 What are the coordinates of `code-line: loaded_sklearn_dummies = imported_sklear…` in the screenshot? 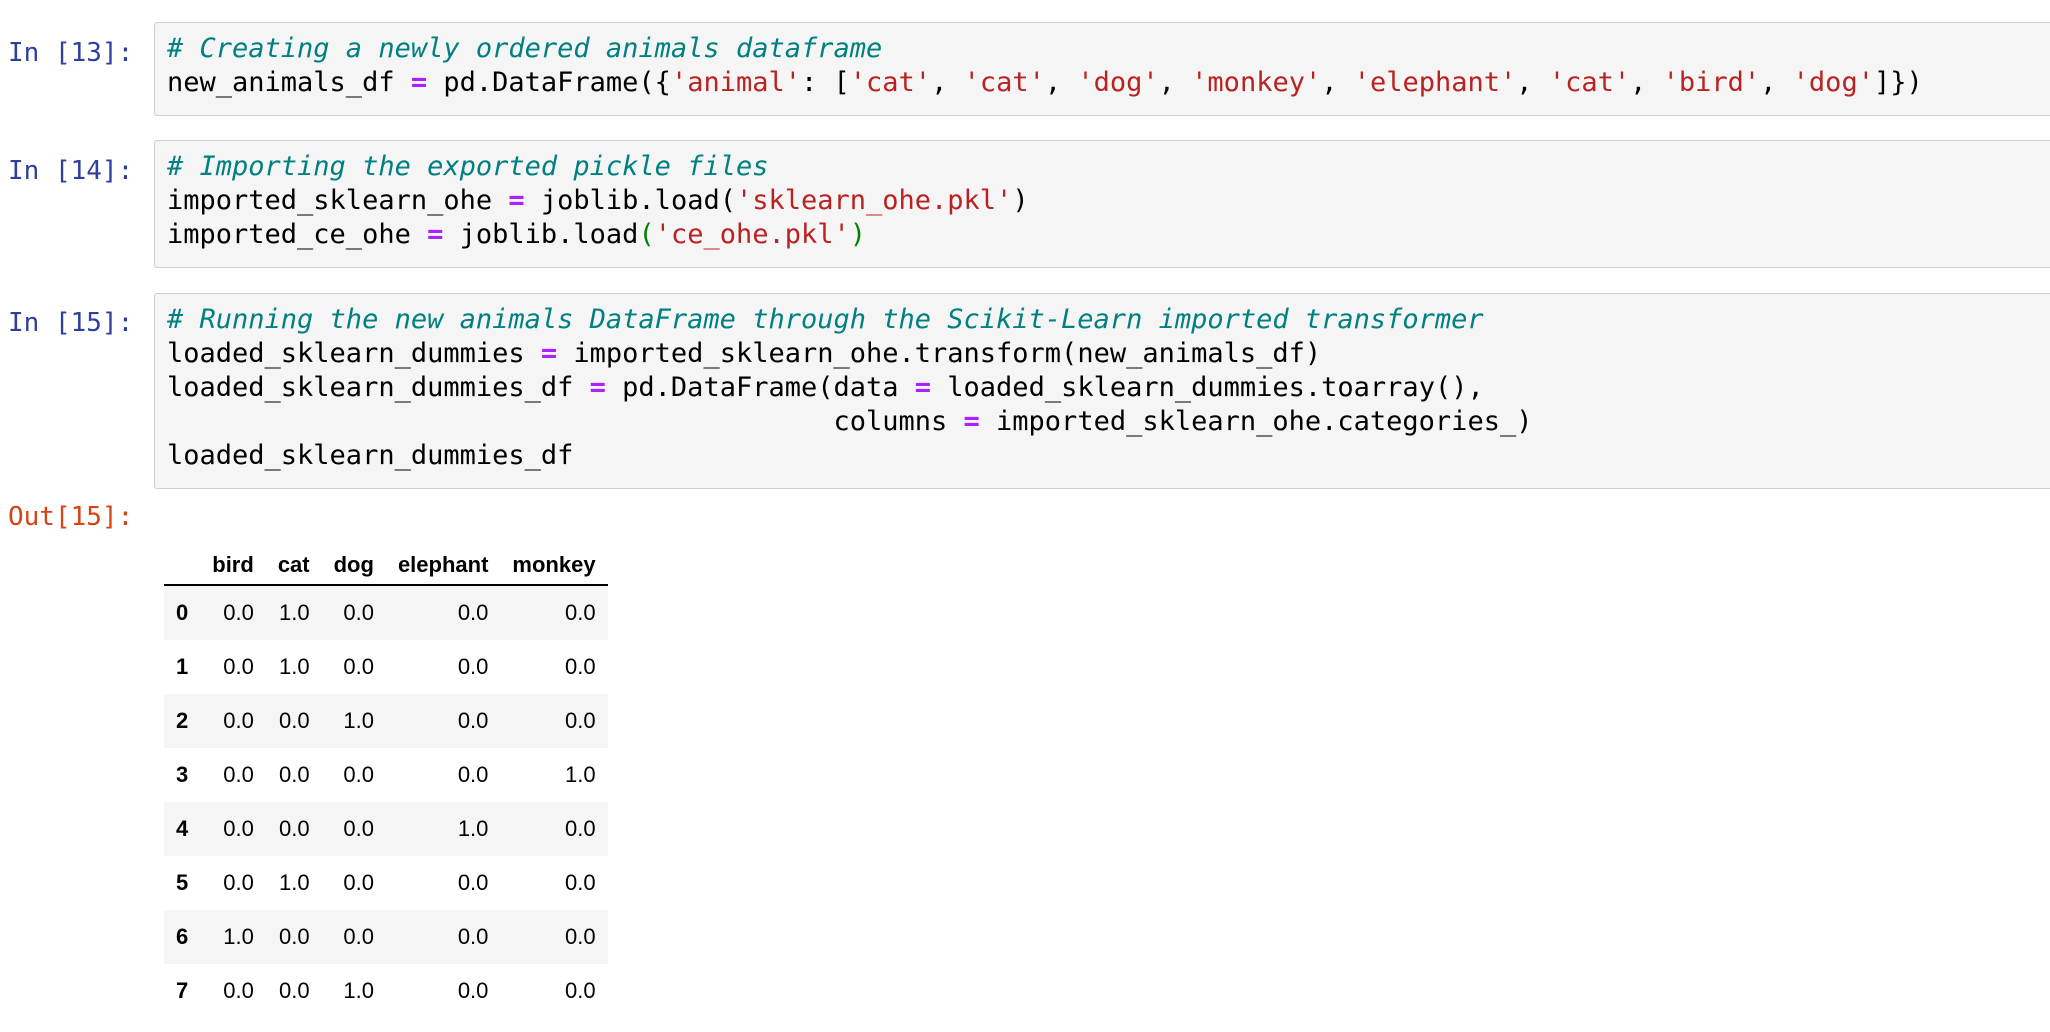 It's located at (744, 353).